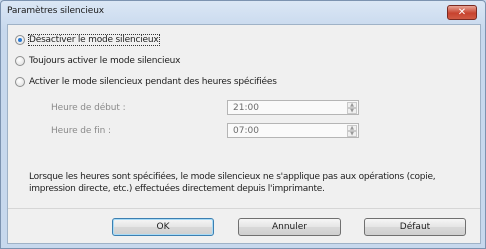 This screenshot has width=486, height=249. I want to click on radio-label: Désactiver le mode silencieux, so click(94, 40).